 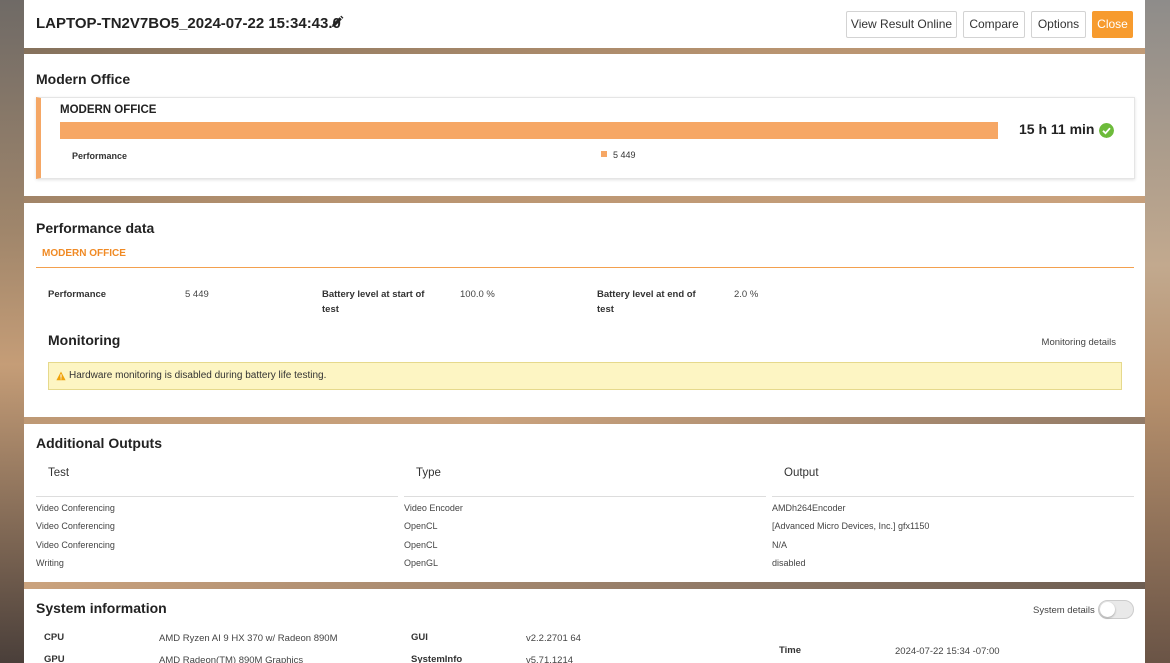 What do you see at coordinates (50, 563) in the screenshot?
I see `cell-test: Writing` at bounding box center [50, 563].